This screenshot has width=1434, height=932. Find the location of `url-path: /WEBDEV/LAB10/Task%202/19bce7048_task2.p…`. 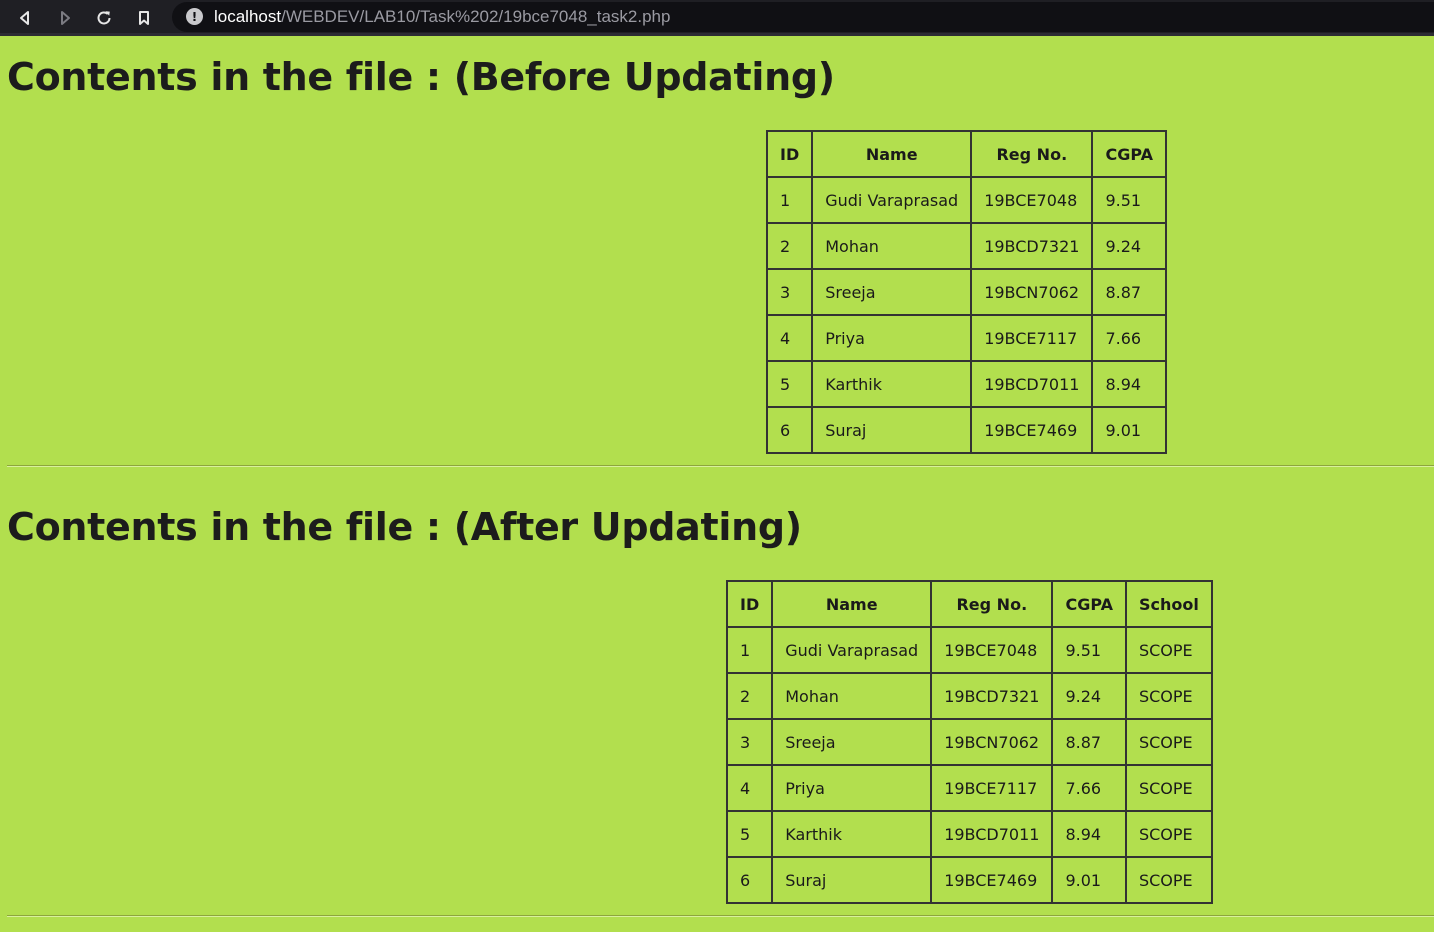

url-path: /WEBDEV/LAB10/Task%202/19bce7048_task2.p… is located at coordinates (476, 16).